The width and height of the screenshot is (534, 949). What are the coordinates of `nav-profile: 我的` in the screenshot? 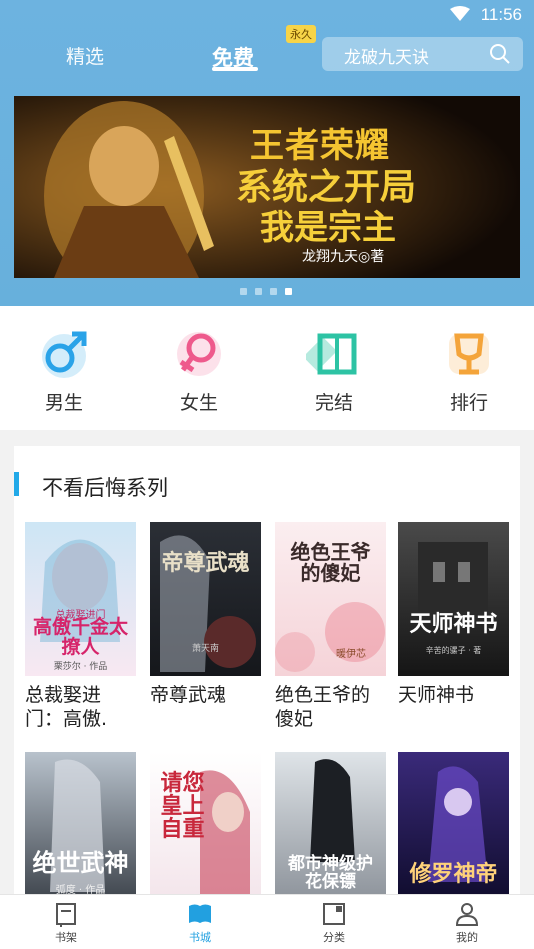 It's located at (467, 923).